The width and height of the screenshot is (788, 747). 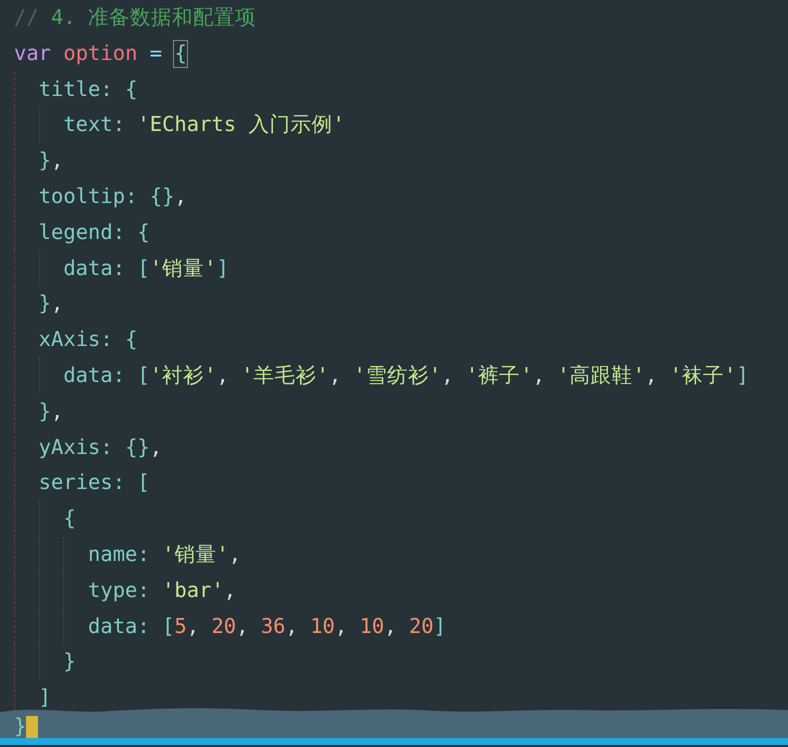 What do you see at coordinates (183, 376) in the screenshot?
I see `string-literal: '衬衫'` at bounding box center [183, 376].